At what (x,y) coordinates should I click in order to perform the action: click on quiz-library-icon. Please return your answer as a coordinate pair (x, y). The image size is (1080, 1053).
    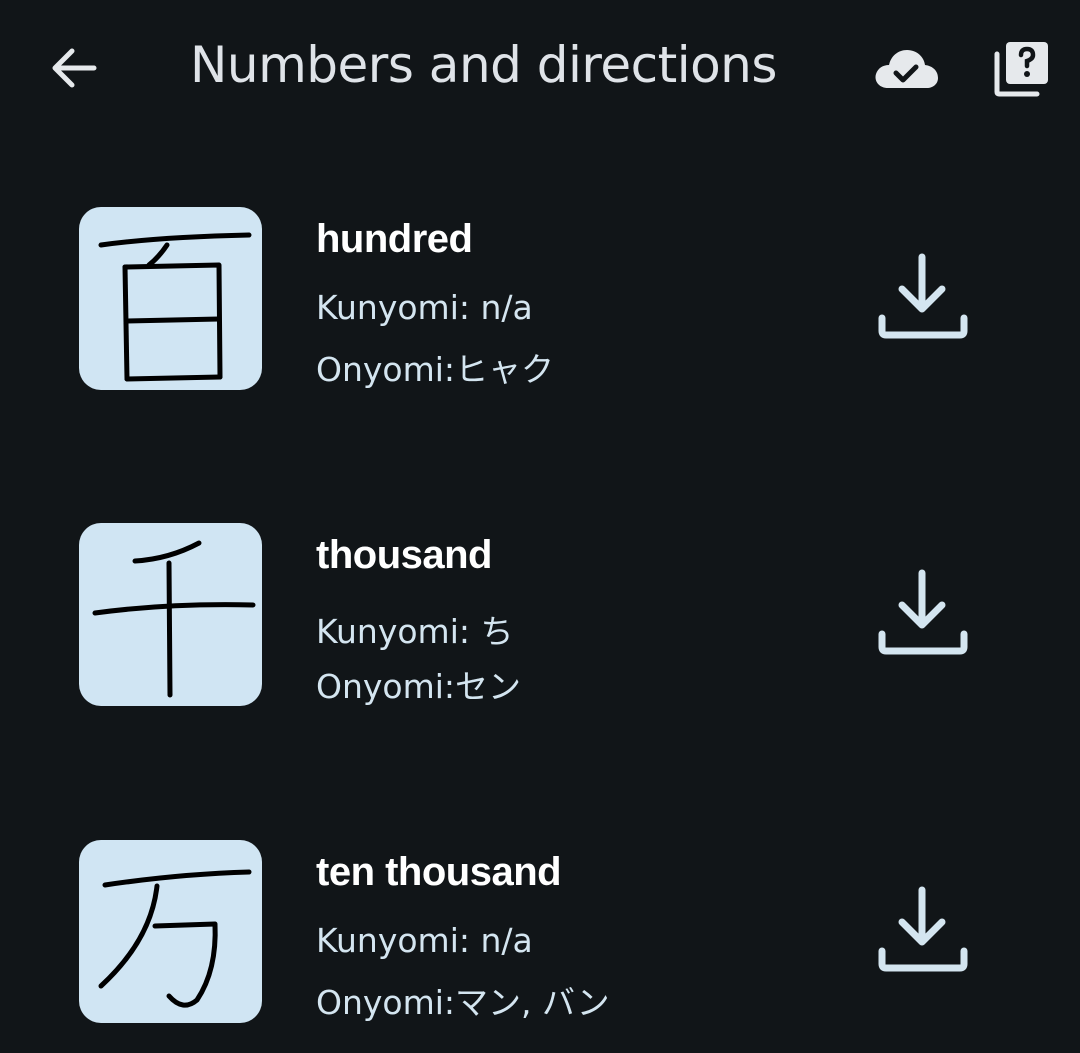
    Looking at the image, I should click on (1021, 69).